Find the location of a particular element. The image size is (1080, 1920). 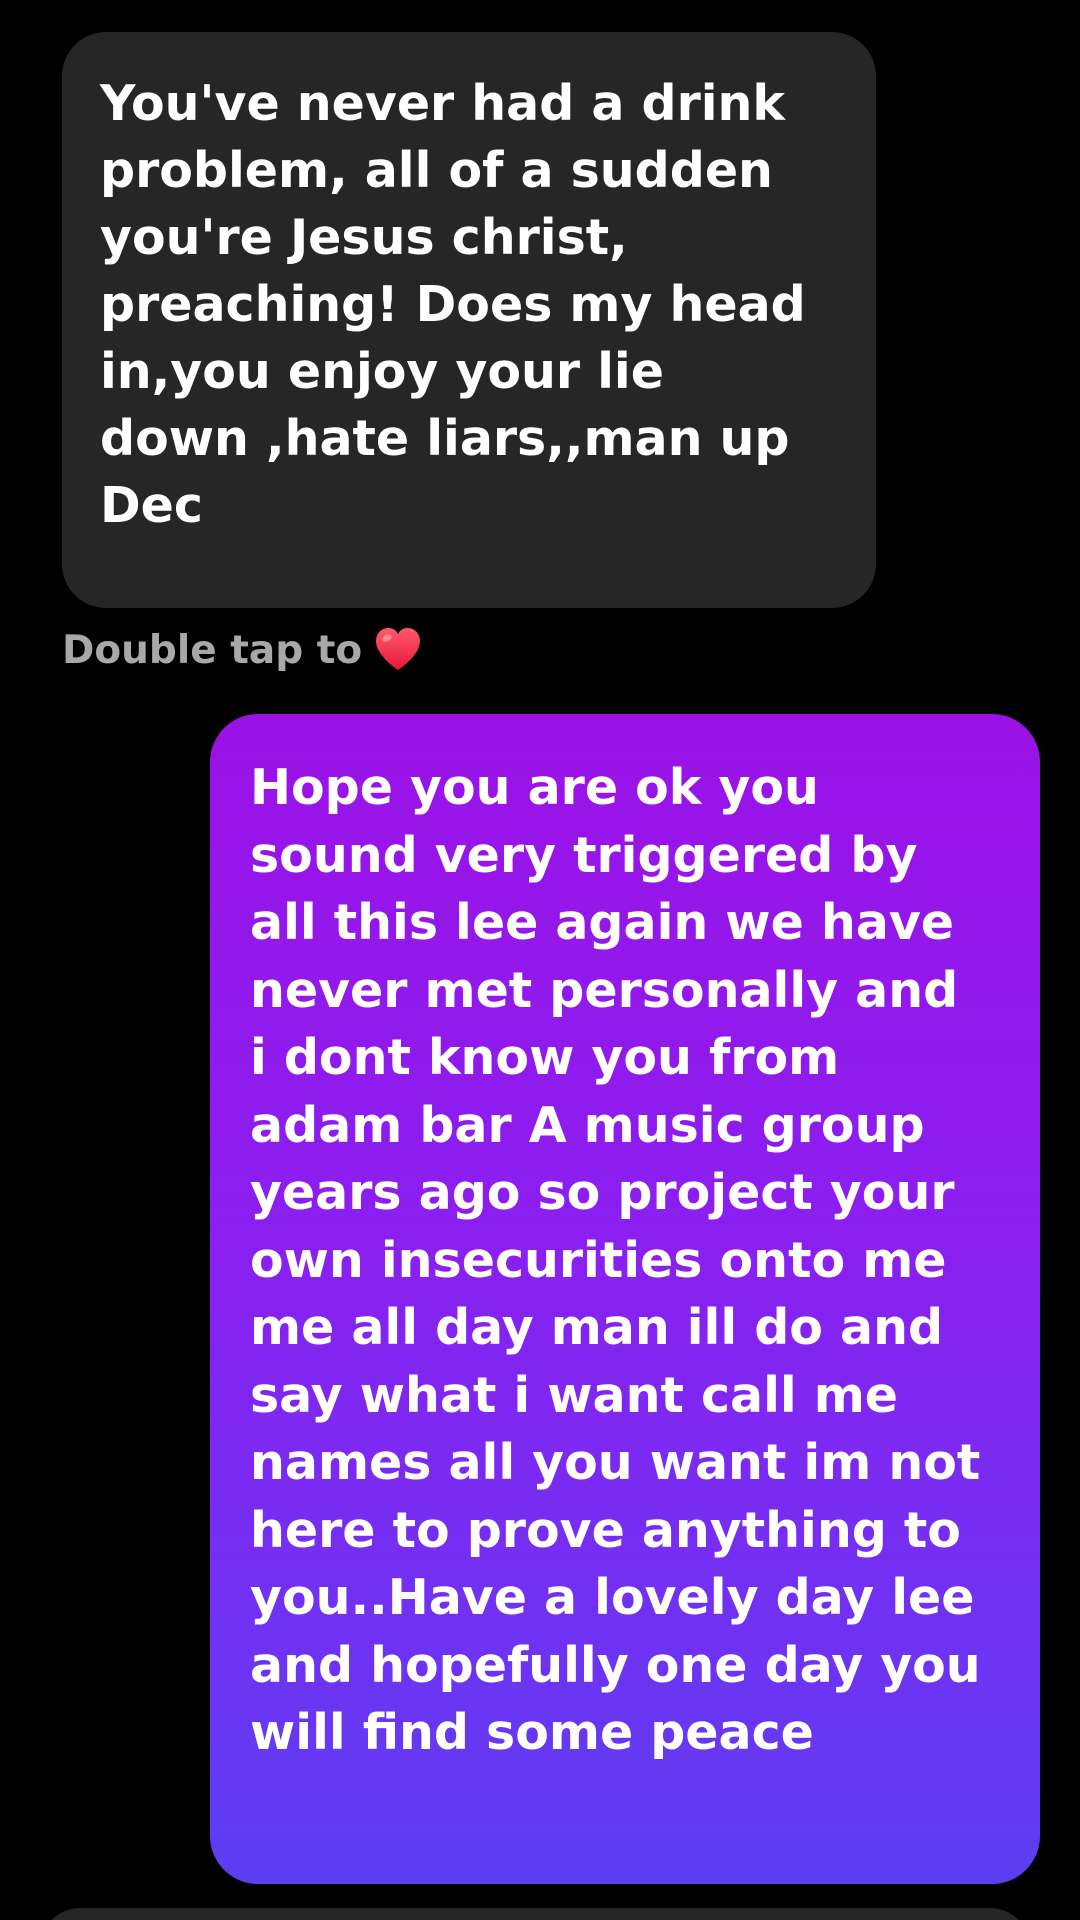

heart-icon is located at coordinates (398, 650).